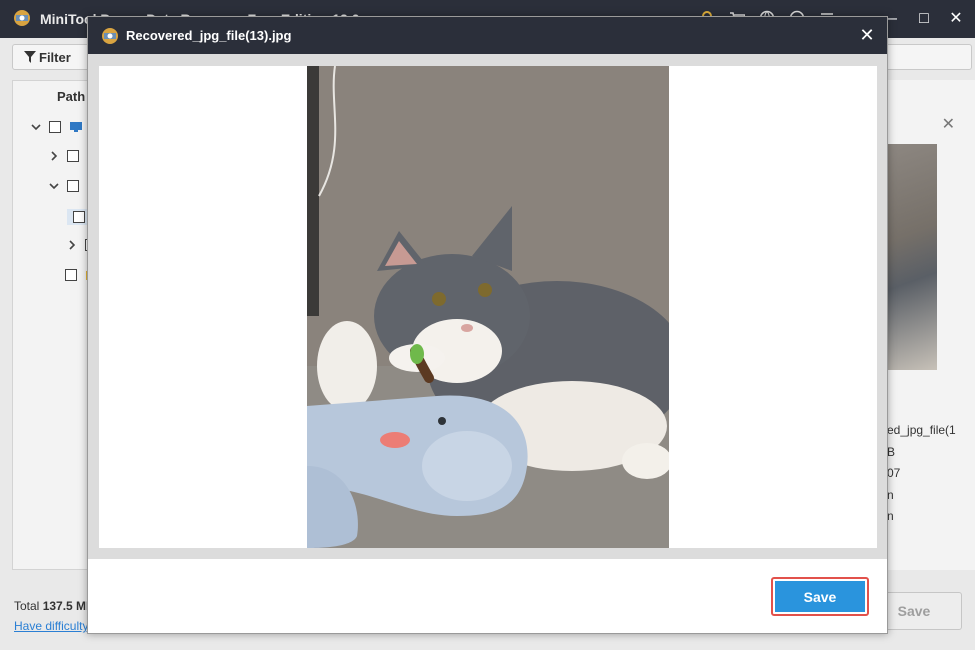  I want to click on filter-label: Filter, so click(55, 57).